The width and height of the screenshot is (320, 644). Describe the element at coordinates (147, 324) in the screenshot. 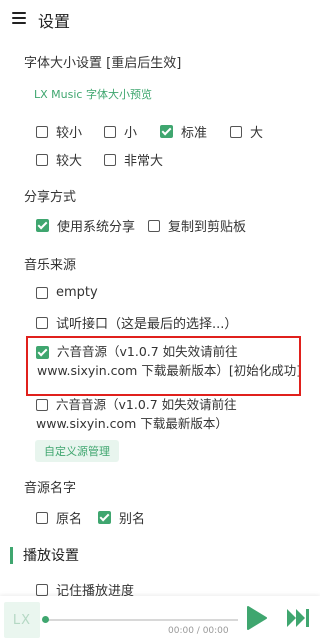

I see `option-label: 试听接口（这是最后的选择...）` at that location.